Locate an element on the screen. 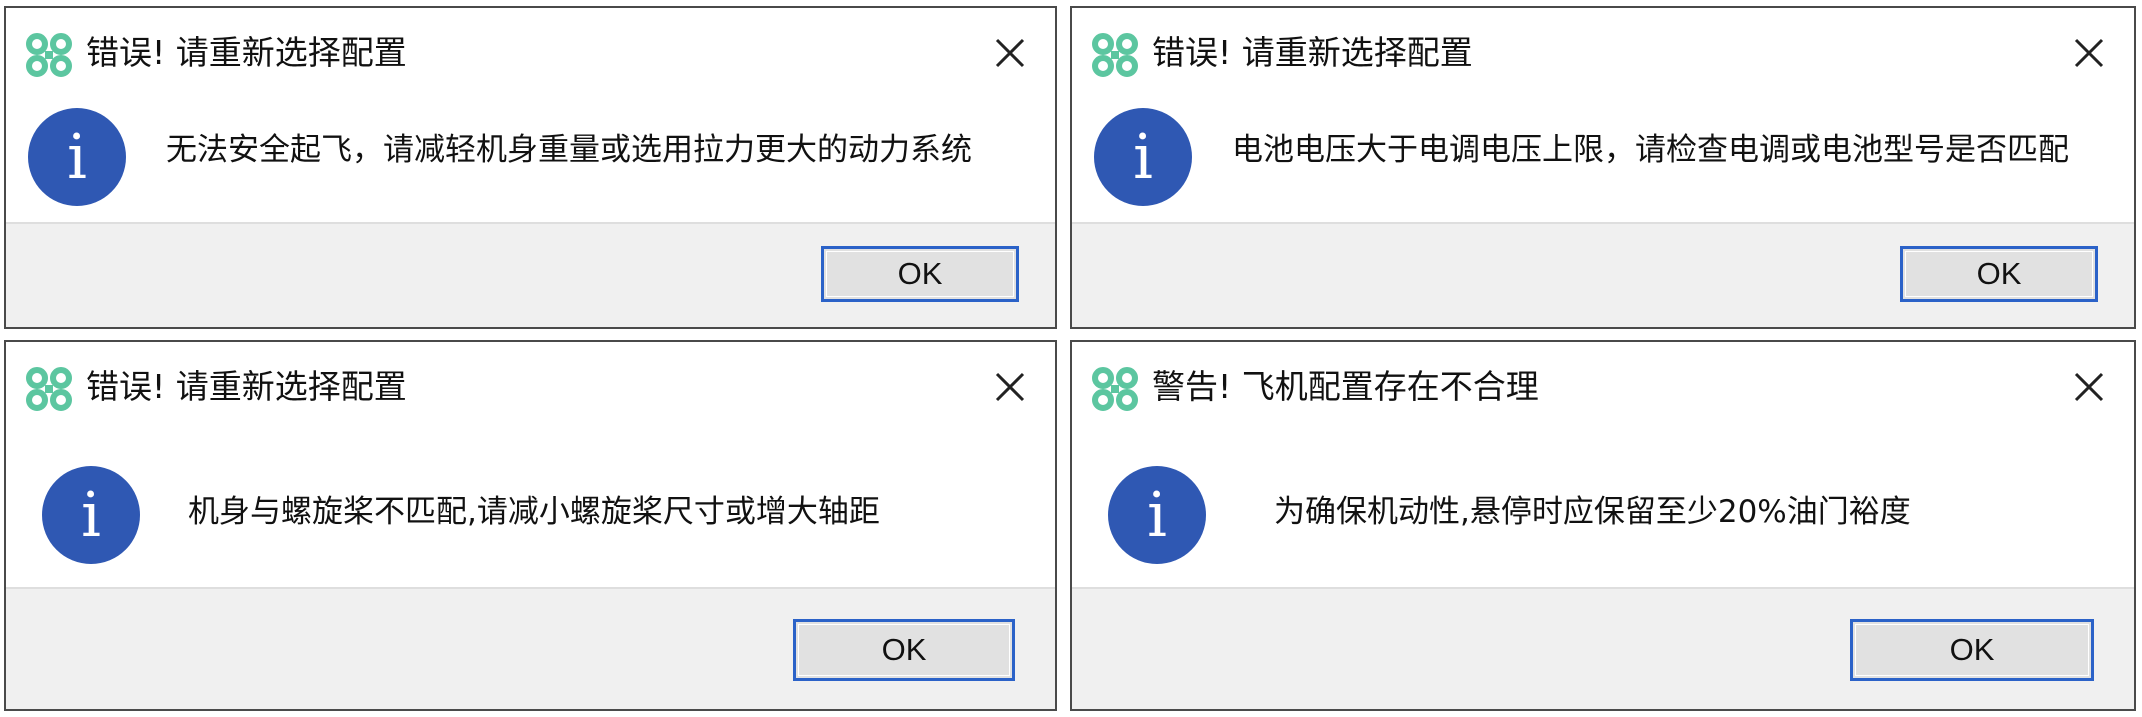 Image resolution: width=2142 pixels, height=717 pixels. dialog-message: 机身与螺旋桨不匹配,请减小螺旋桨尺寸或增大轴距 is located at coordinates (534, 512).